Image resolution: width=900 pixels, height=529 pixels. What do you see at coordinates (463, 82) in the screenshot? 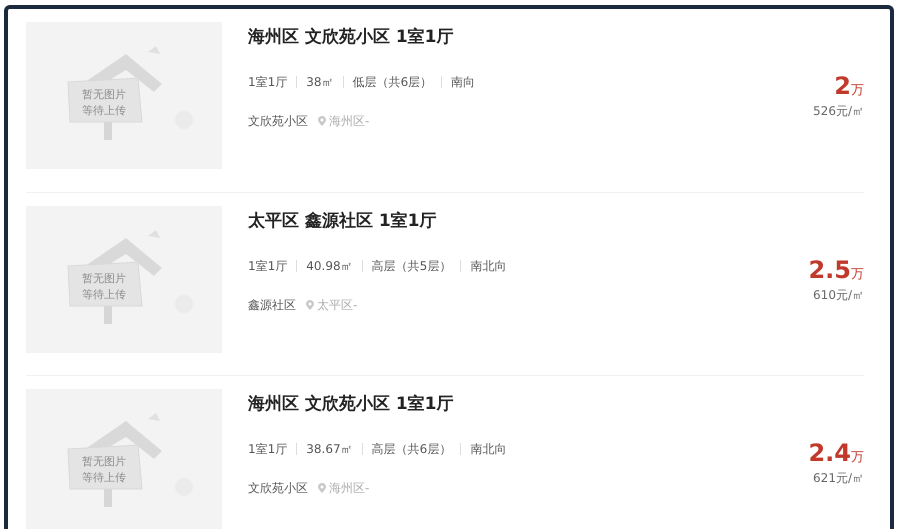
I see `feature-text: 南向` at bounding box center [463, 82].